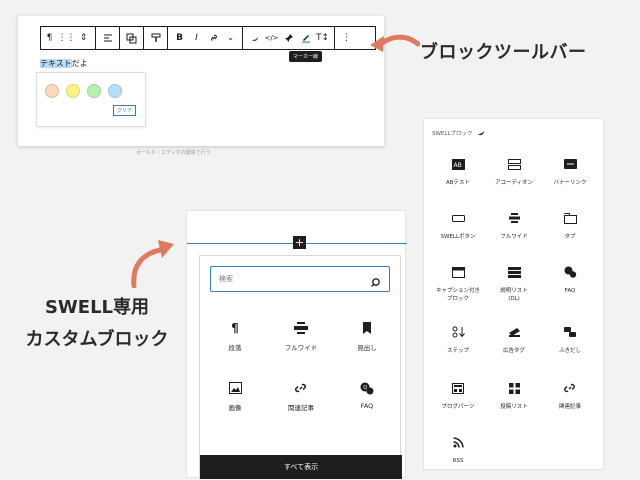  I want to click on color-swatch-yellow, so click(73, 91).